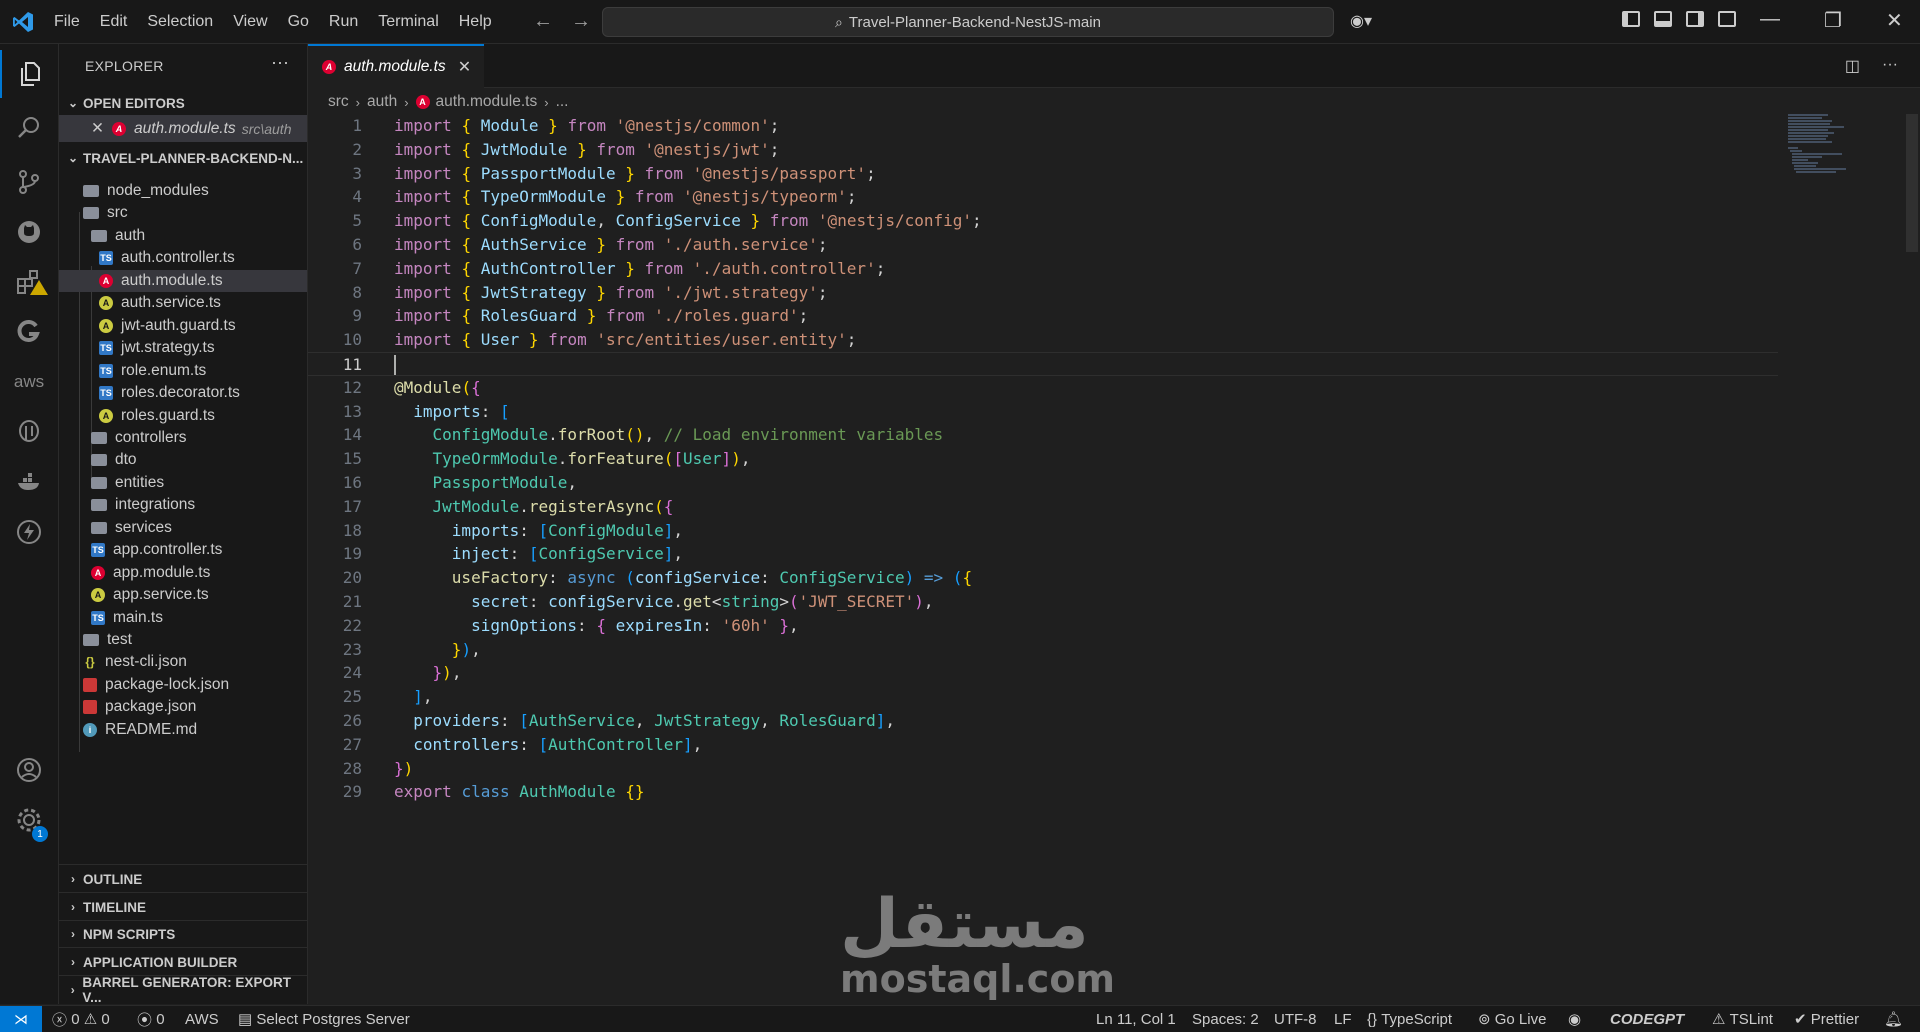 Image resolution: width=1920 pixels, height=1032 pixels. I want to click on tree-item: services, so click(183, 528).